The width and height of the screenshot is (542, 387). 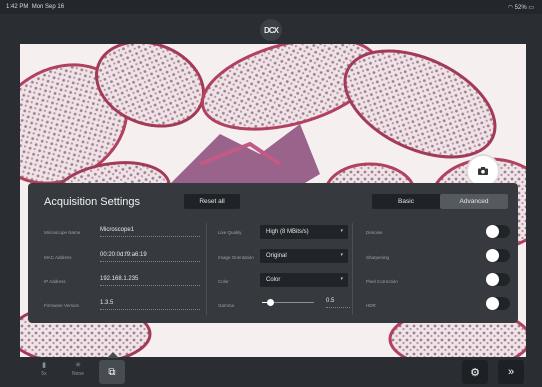 What do you see at coordinates (78, 365) in the screenshot?
I see `filter-icon: ✳` at bounding box center [78, 365].